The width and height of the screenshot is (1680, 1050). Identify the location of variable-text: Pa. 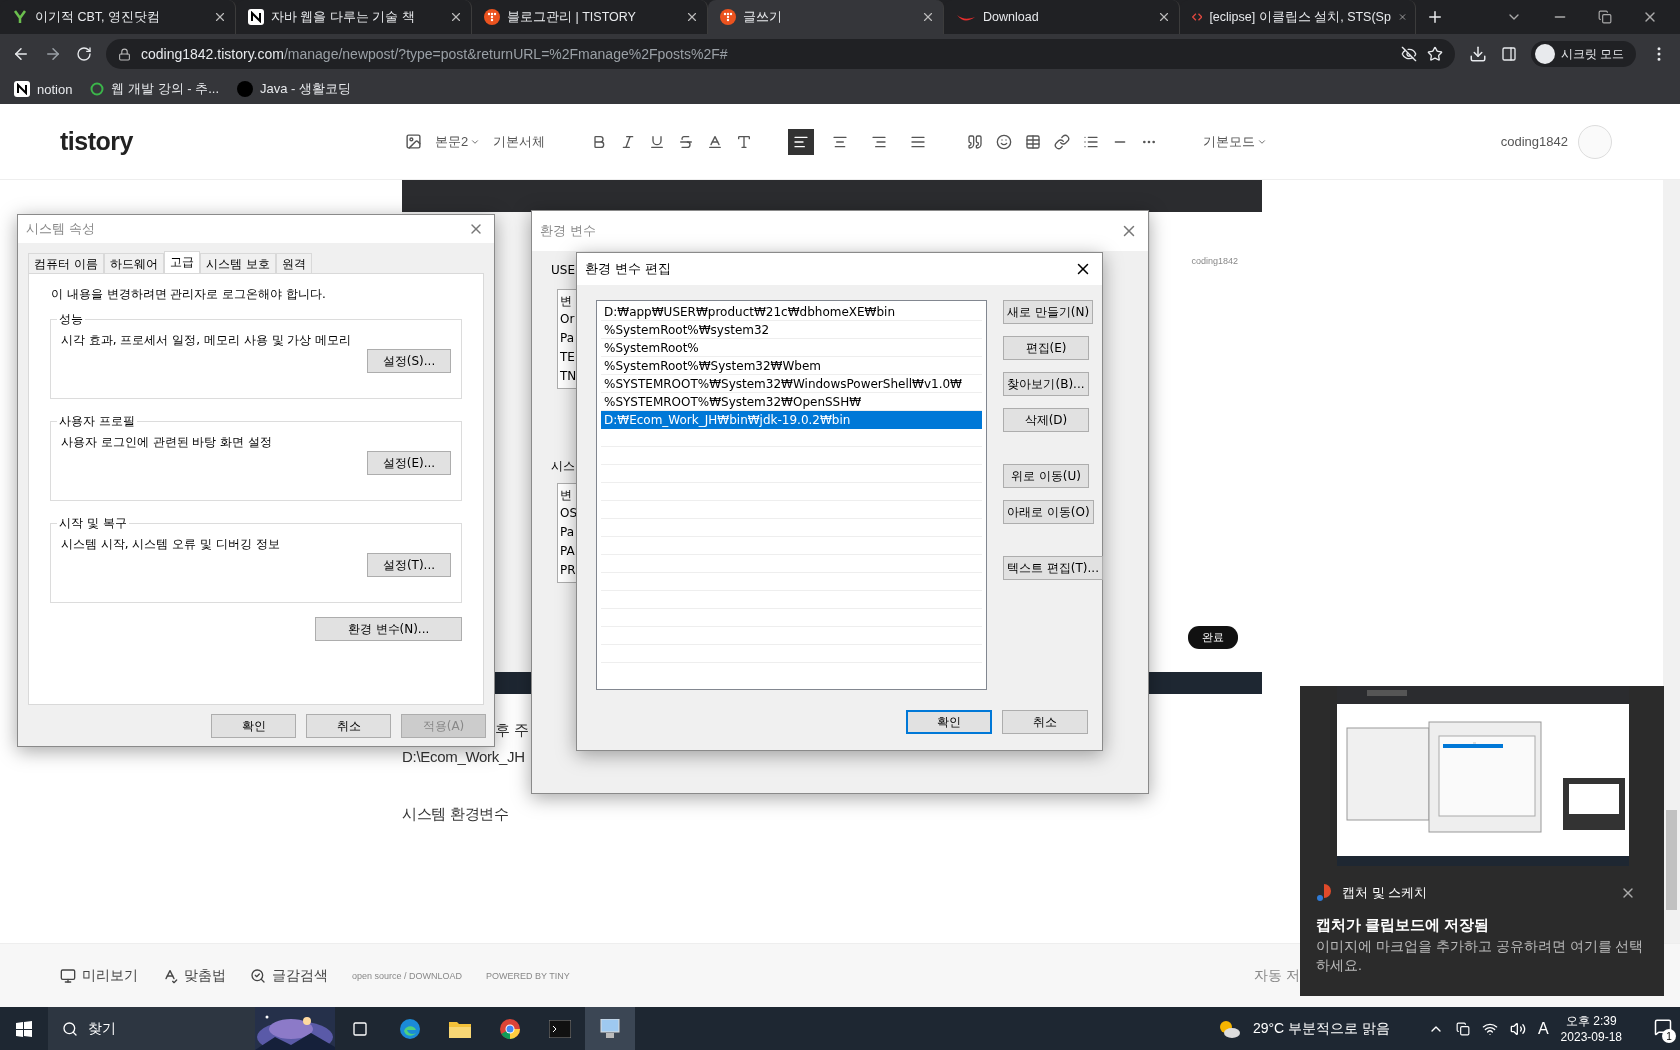
(567, 338).